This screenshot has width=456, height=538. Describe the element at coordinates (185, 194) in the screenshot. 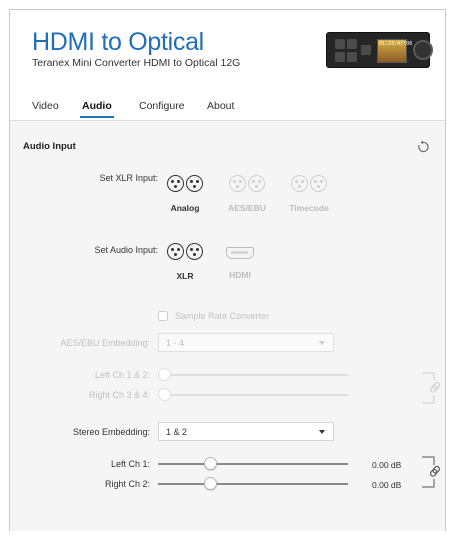

I see `xlr-option-analog: Analog` at that location.